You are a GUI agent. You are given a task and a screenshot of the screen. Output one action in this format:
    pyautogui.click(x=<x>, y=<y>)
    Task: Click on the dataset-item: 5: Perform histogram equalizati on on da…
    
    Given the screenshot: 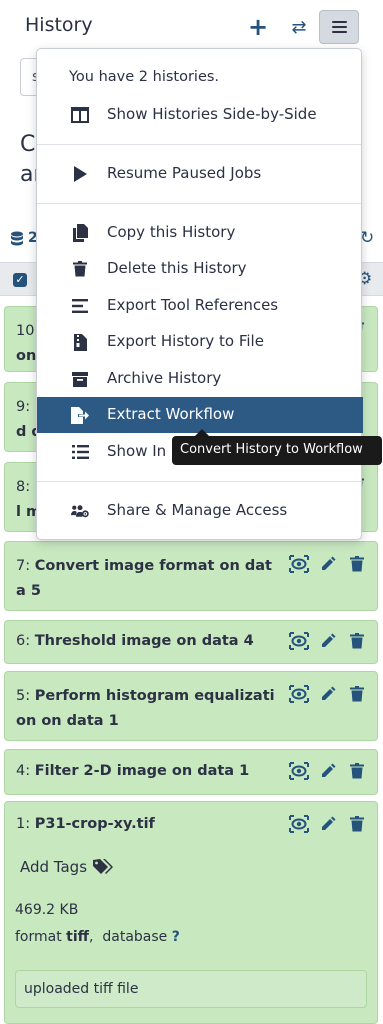 What is the action you would take?
    pyautogui.click(x=191, y=706)
    